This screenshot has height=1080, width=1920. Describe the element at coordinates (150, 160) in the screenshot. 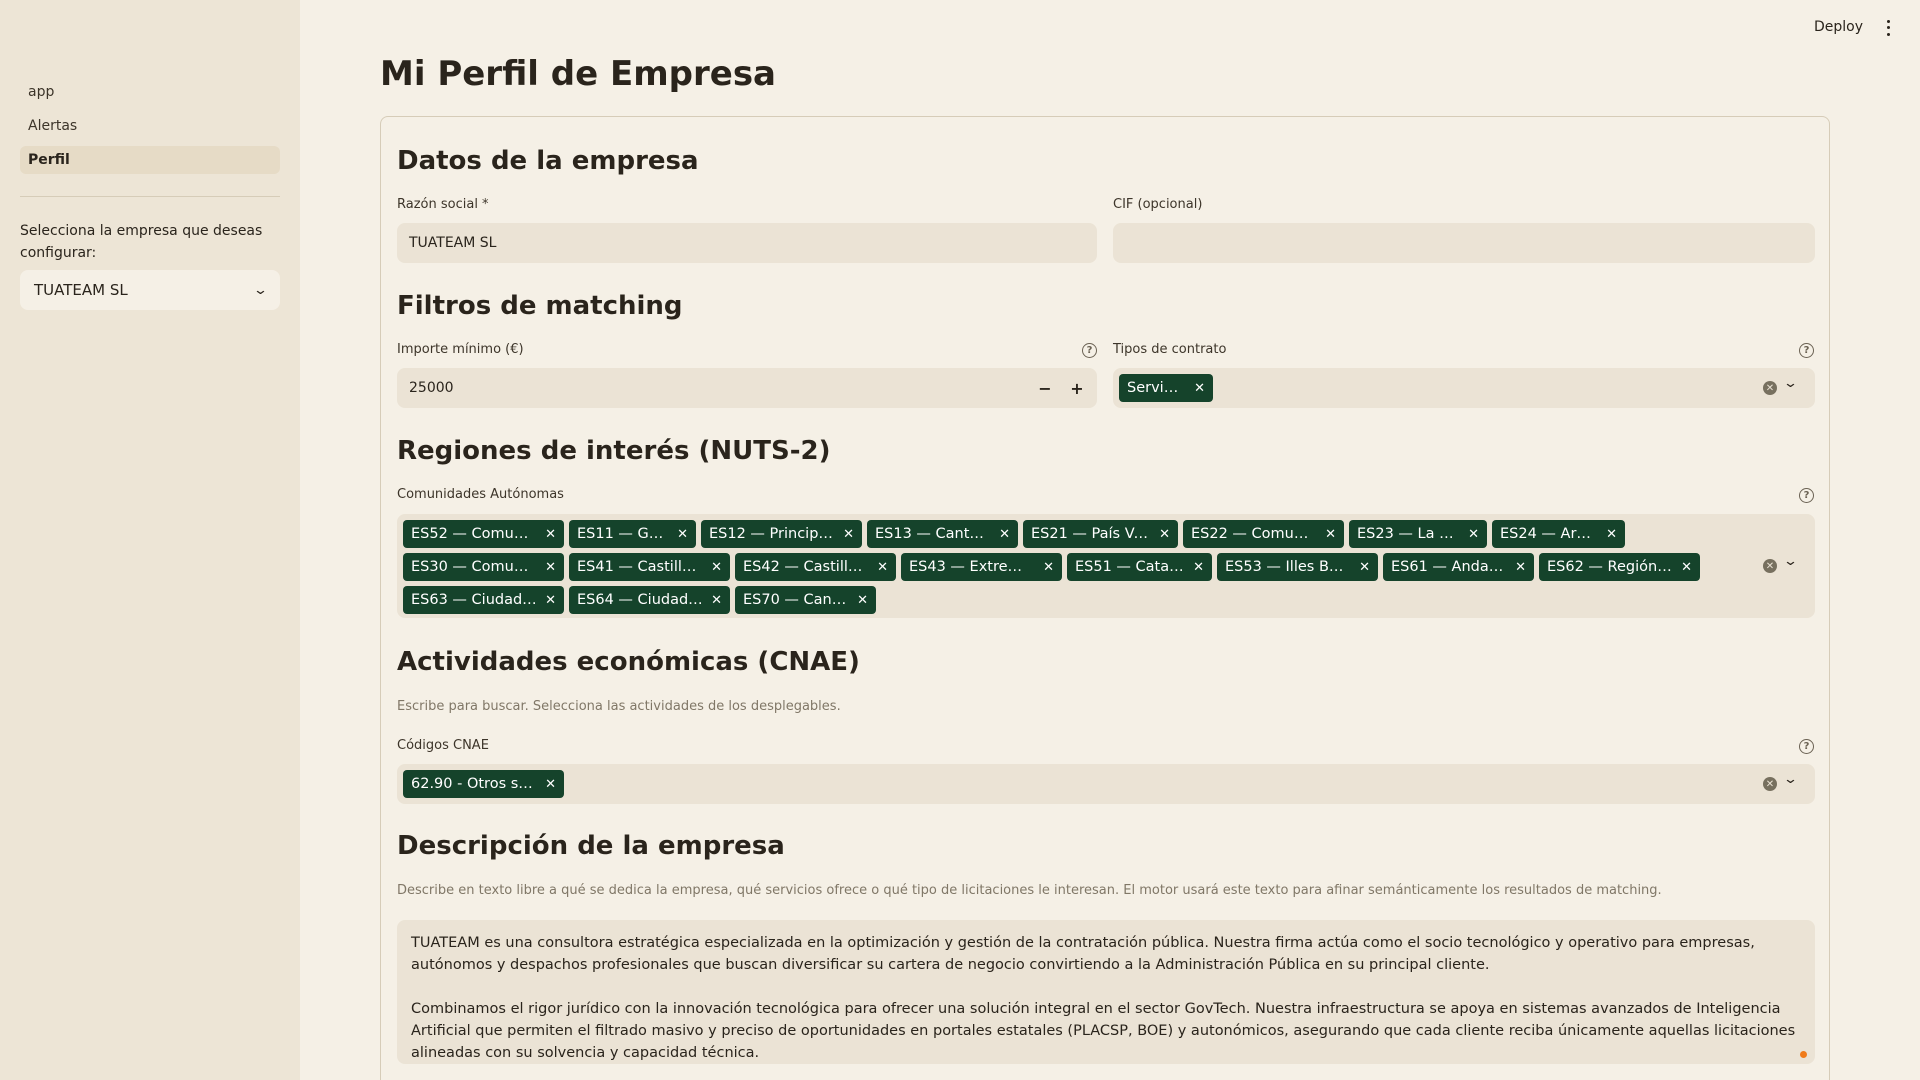

I see `sidebar-item-perfil: Perfil` at that location.